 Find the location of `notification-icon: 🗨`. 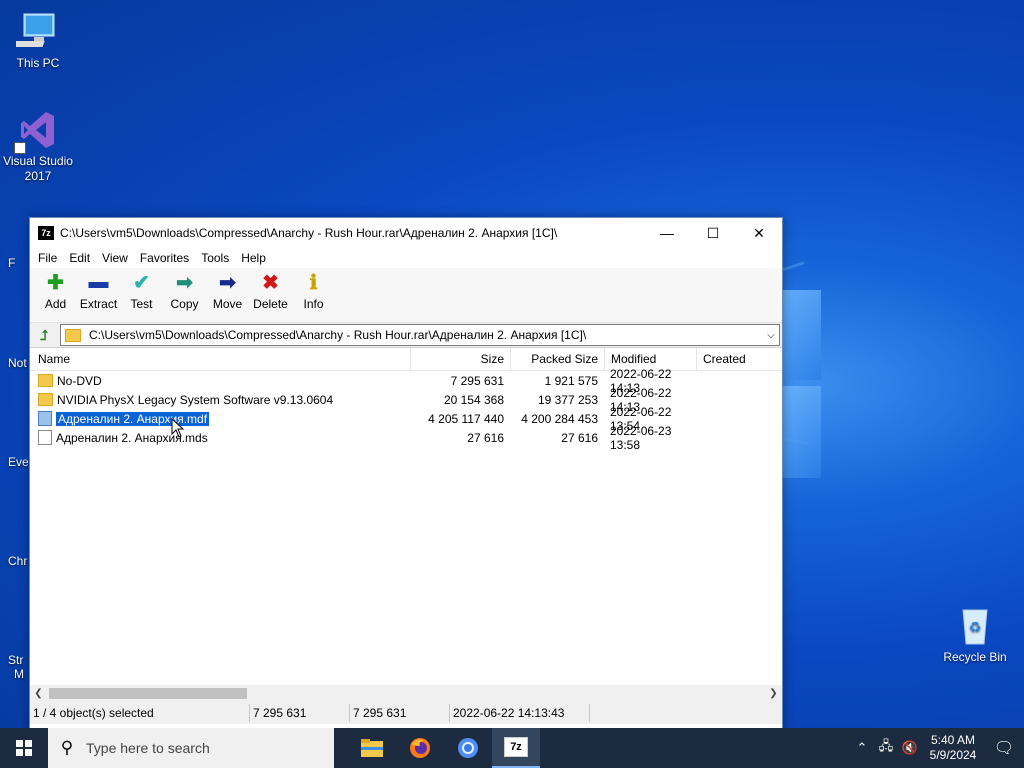

notification-icon: 🗨 is located at coordinates (1004, 748).